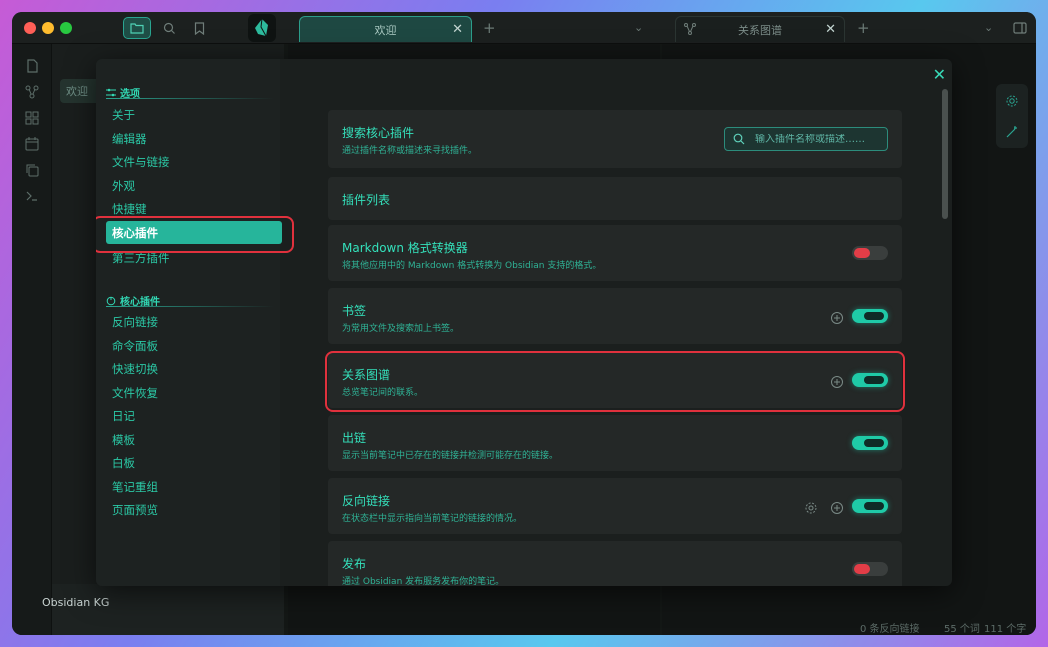 This screenshot has height=647, width=1048. What do you see at coordinates (129, 209) in the screenshot?
I see `nav-hotkeys: 快捷键` at bounding box center [129, 209].